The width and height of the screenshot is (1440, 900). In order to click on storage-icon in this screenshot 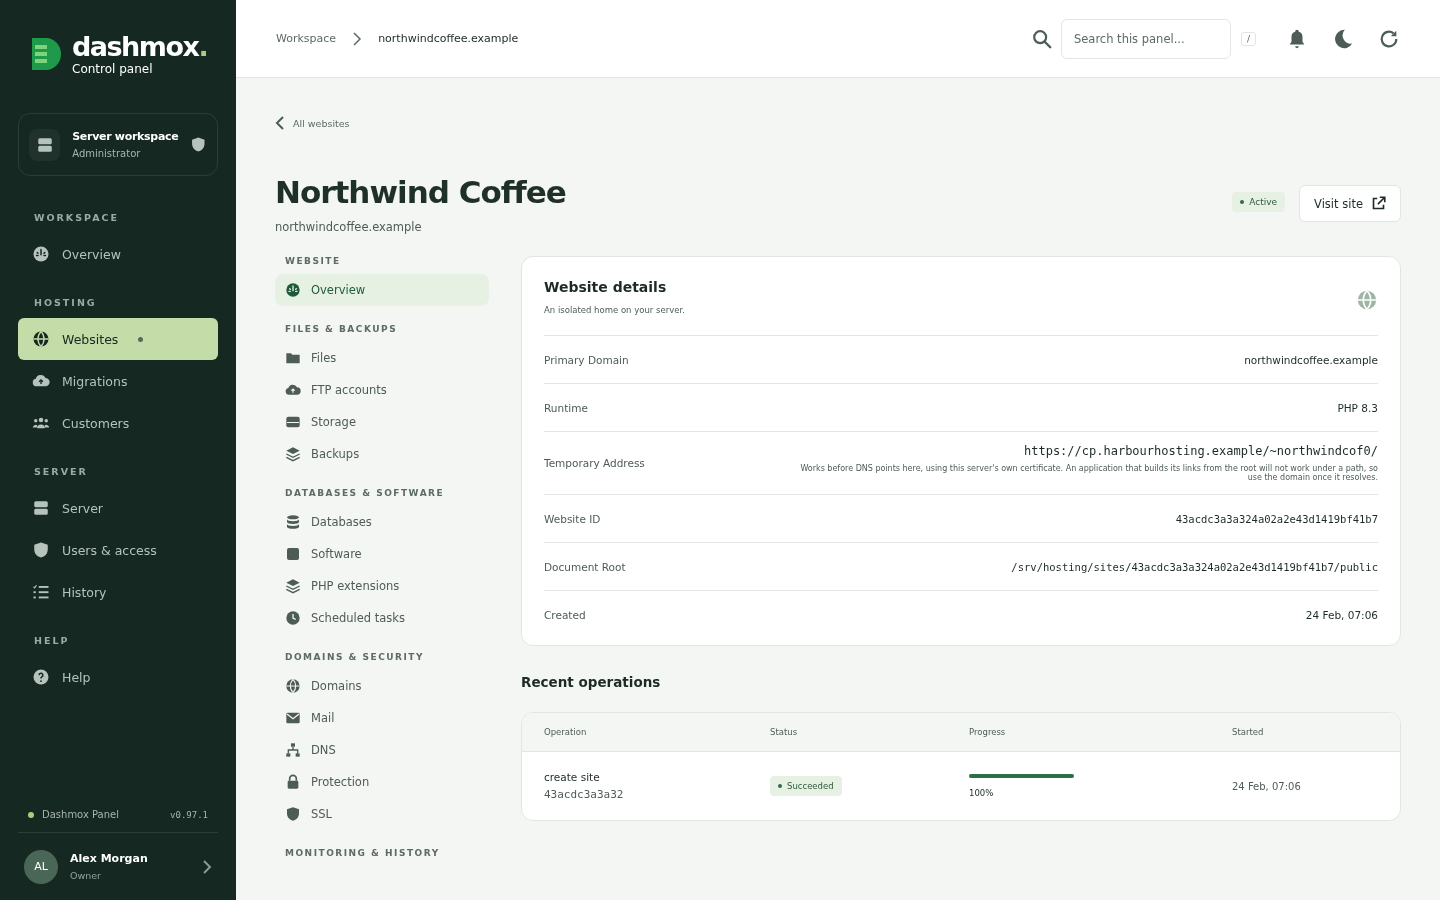, I will do `click(293, 422)`.